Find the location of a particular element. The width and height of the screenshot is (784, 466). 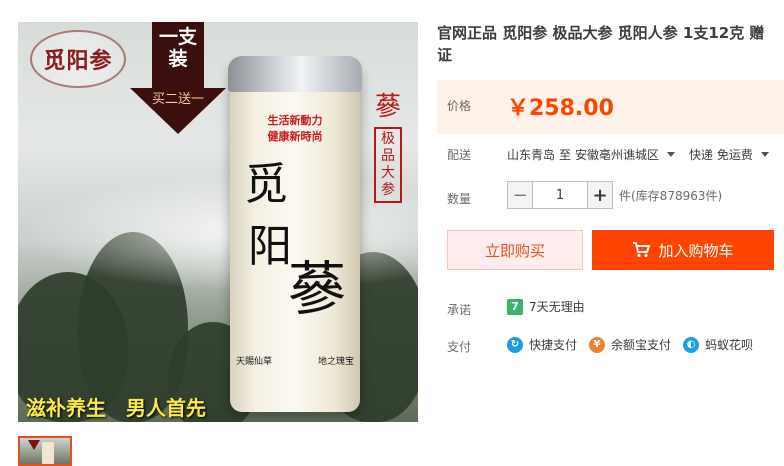

shipping-to: 至 is located at coordinates (565, 155).